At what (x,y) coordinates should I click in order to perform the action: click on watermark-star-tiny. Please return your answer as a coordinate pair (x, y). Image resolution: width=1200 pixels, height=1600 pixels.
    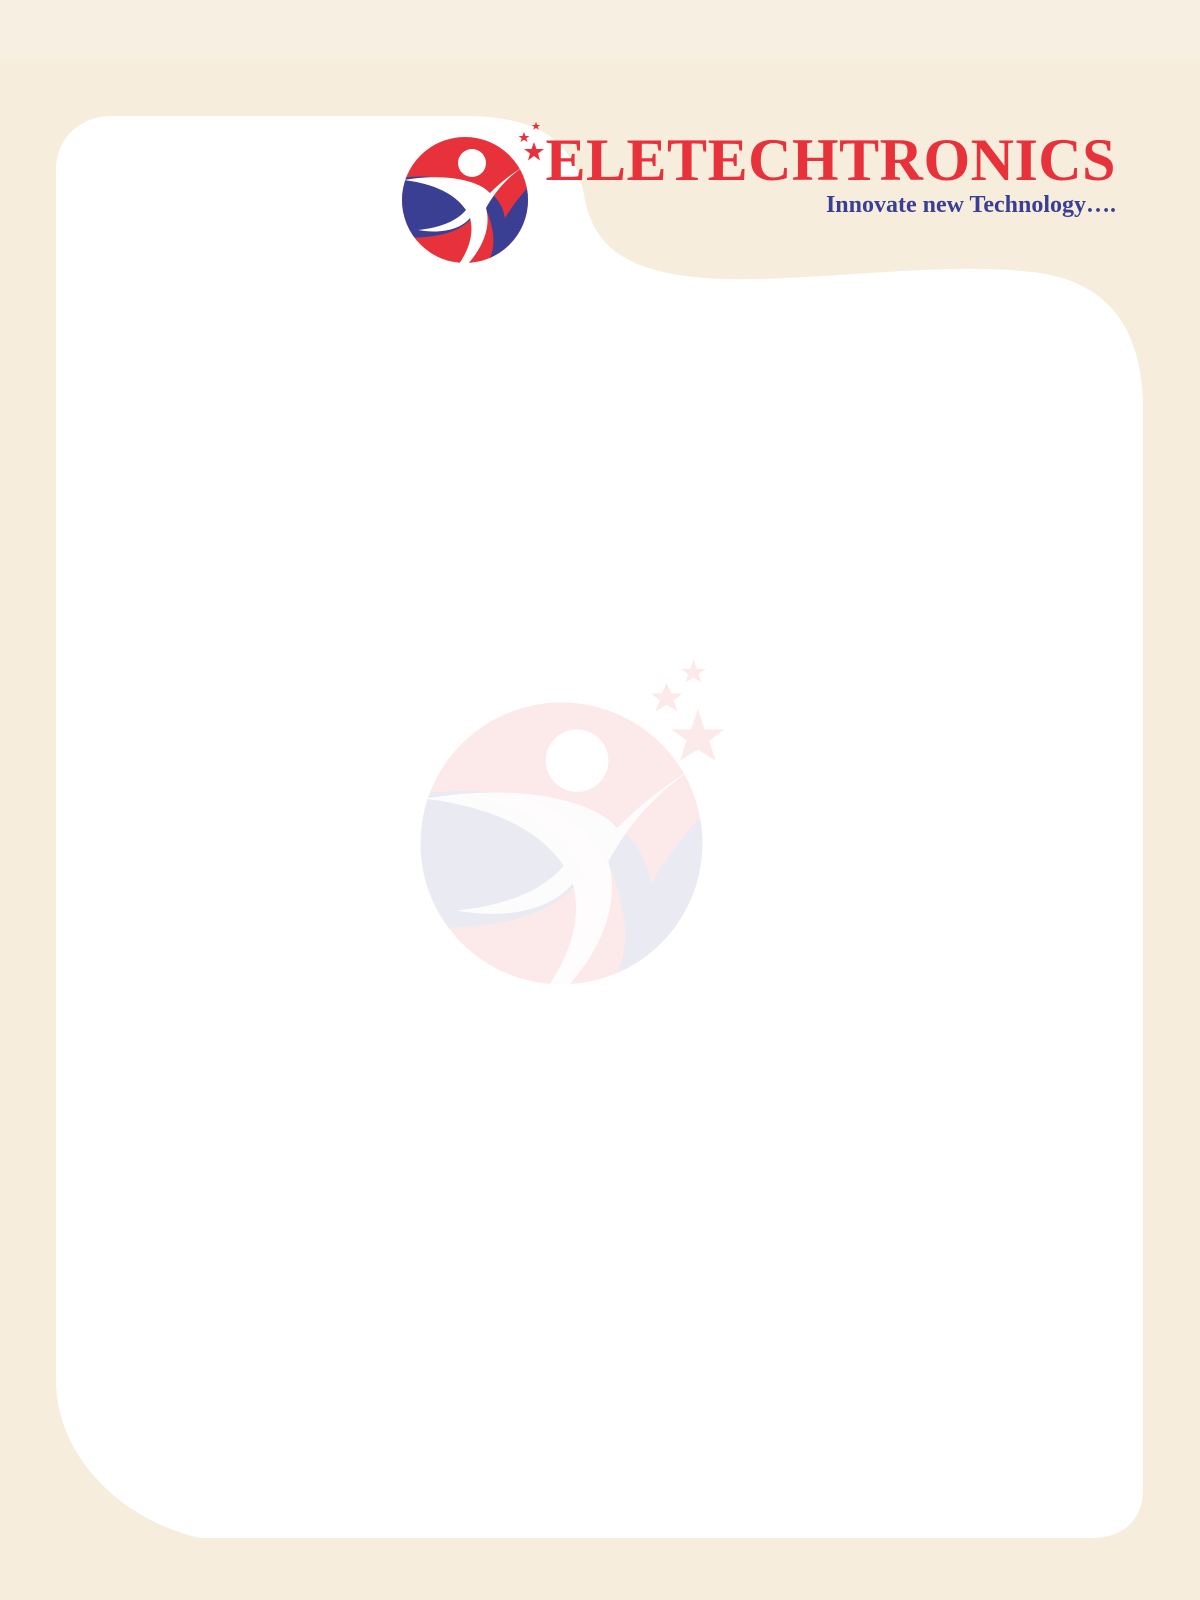
    Looking at the image, I should click on (693, 671).